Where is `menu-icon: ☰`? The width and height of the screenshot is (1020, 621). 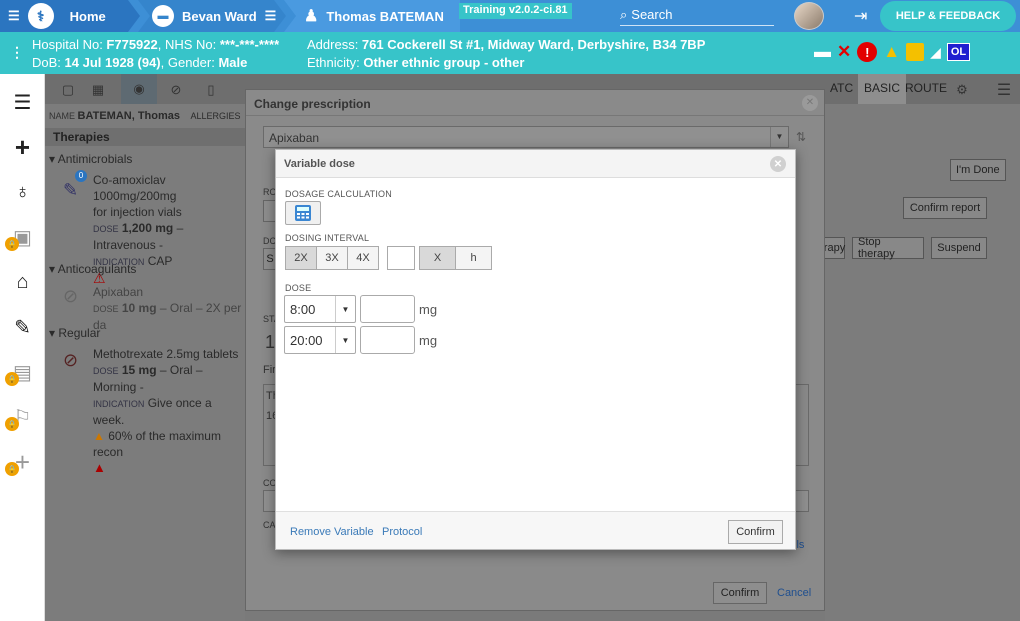 menu-icon: ☰ is located at coordinates (14, 16).